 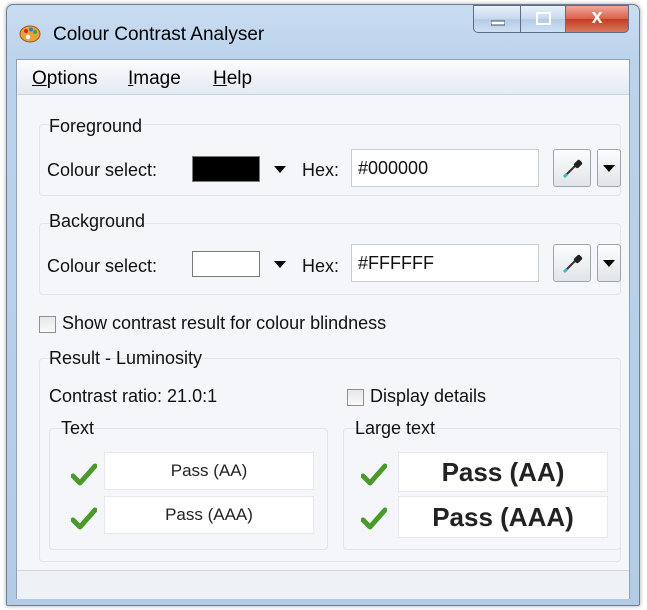 I want to click on bg-eyedropper-button, so click(x=572, y=263).